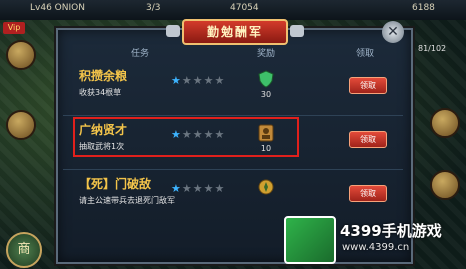 The width and height of the screenshot is (466, 269). Describe the element at coordinates (266, 187) in the screenshot. I see `badge-icon` at that location.